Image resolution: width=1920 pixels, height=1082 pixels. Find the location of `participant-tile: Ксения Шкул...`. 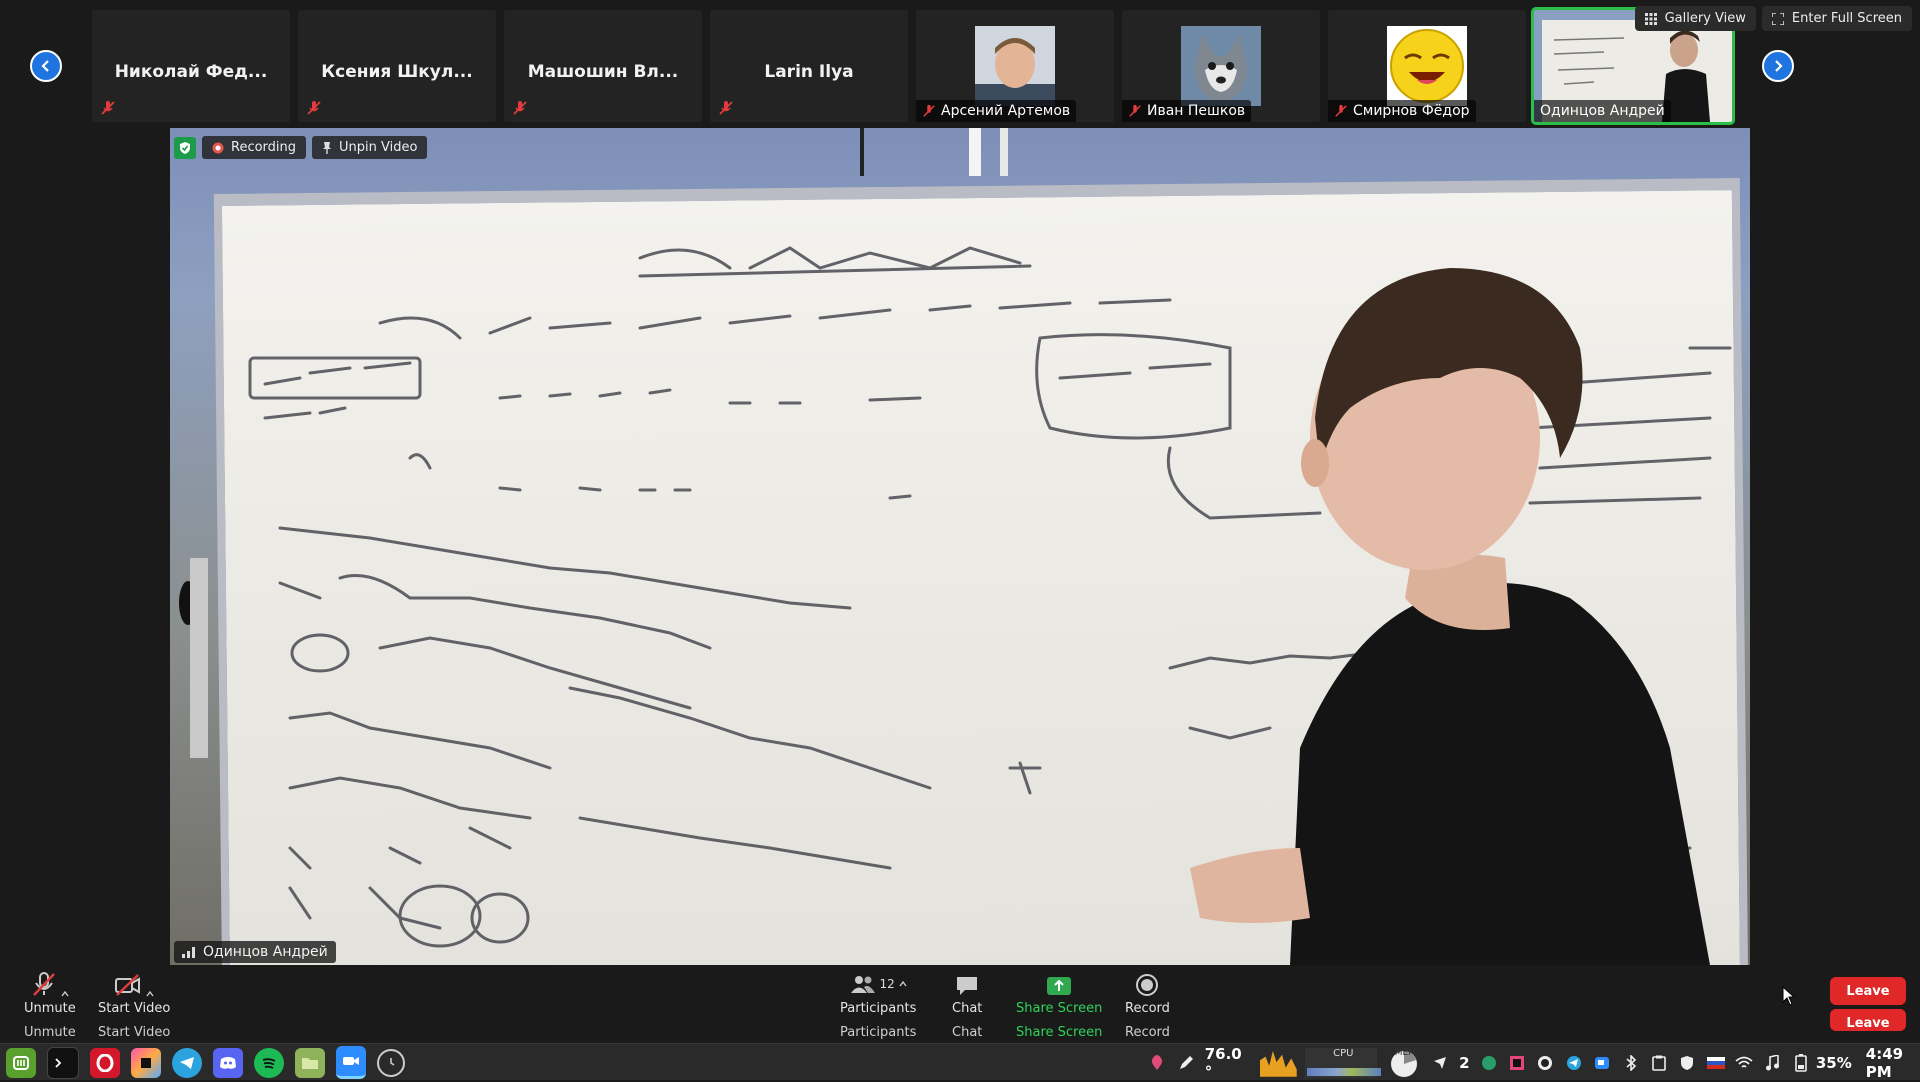

participant-tile: Ксения Шкул... is located at coordinates (397, 66).